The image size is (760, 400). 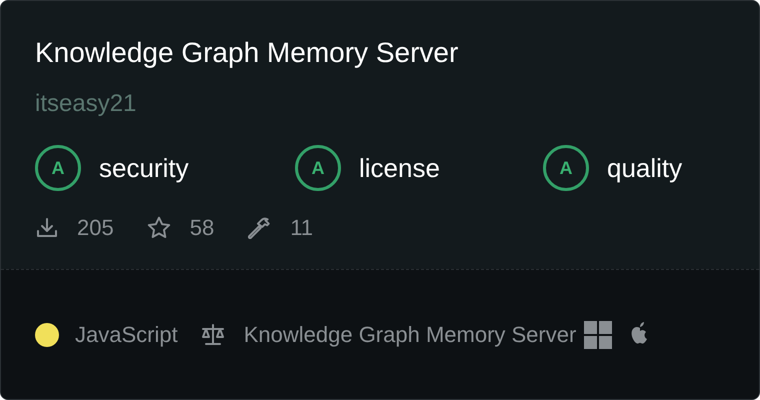 I want to click on server-title: Knowledge Graph Memory Server, so click(x=247, y=53).